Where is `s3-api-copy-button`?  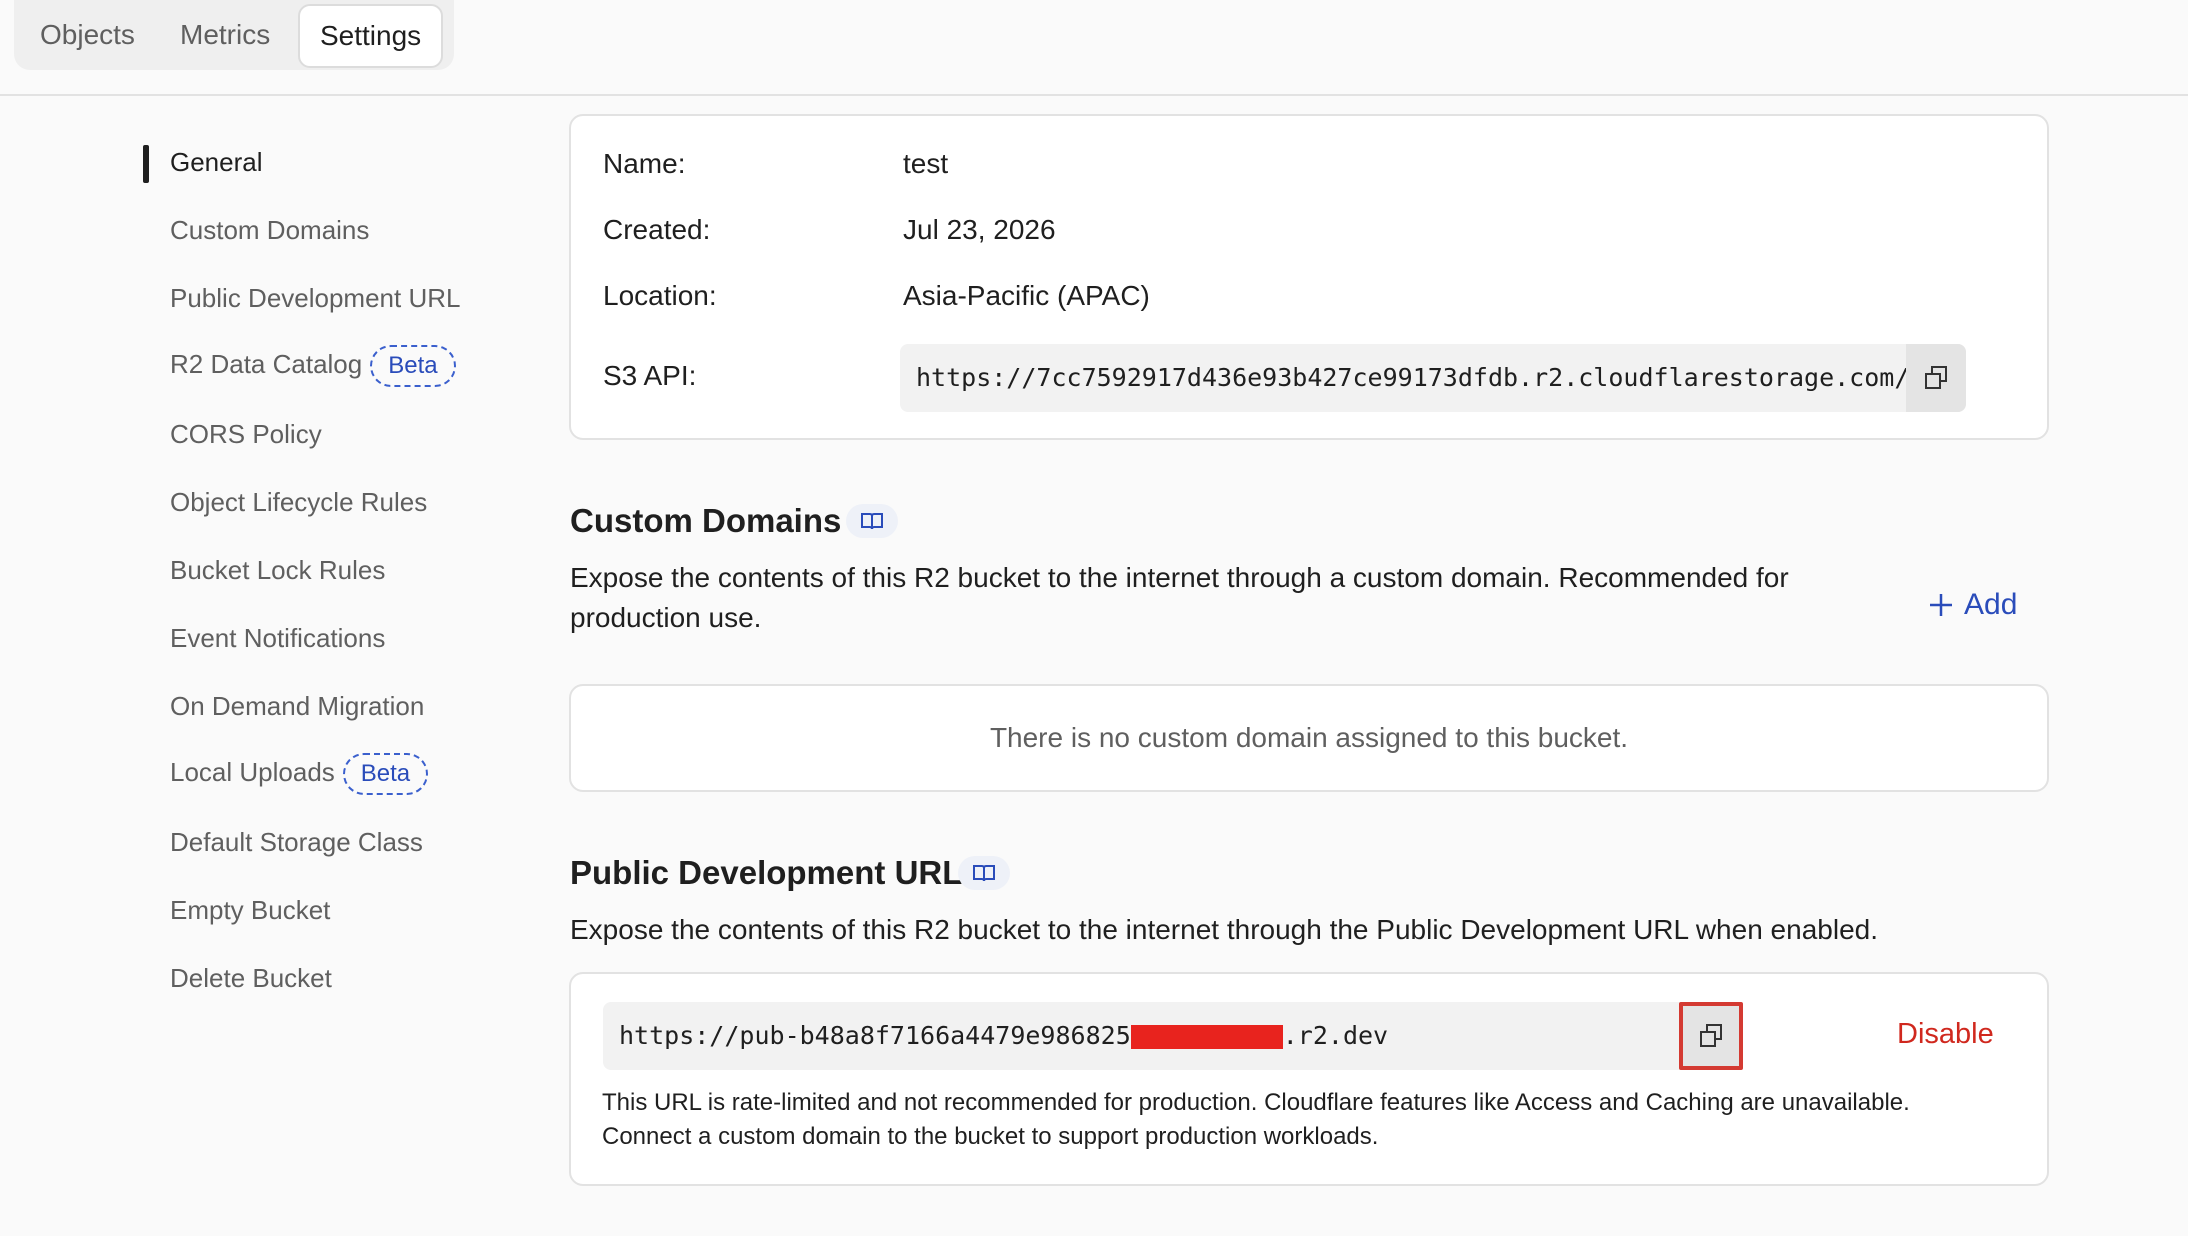 s3-api-copy-button is located at coordinates (1936, 378).